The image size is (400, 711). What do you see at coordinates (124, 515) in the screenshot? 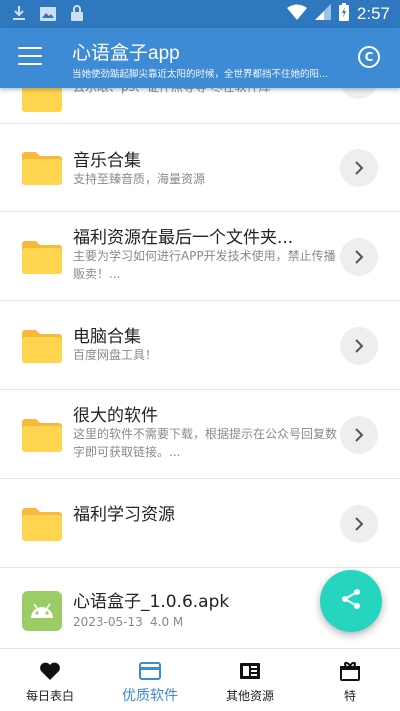
I see `list-item-title: 福利学习资源` at bounding box center [124, 515].